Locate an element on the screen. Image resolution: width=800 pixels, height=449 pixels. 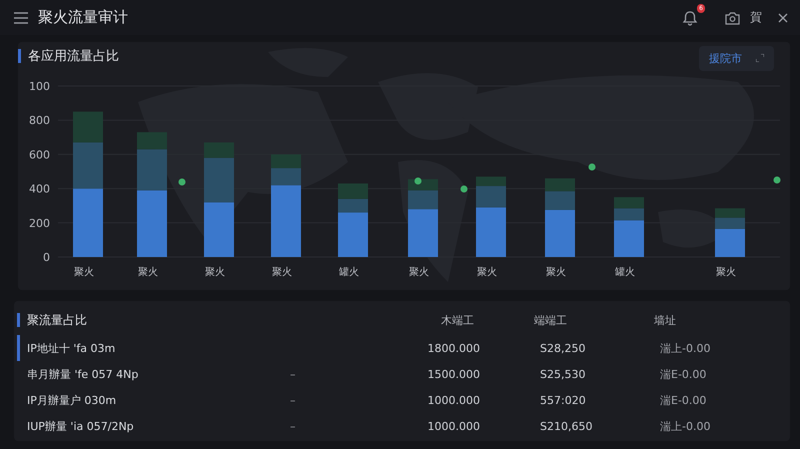
bell-icon is located at coordinates (690, 17).